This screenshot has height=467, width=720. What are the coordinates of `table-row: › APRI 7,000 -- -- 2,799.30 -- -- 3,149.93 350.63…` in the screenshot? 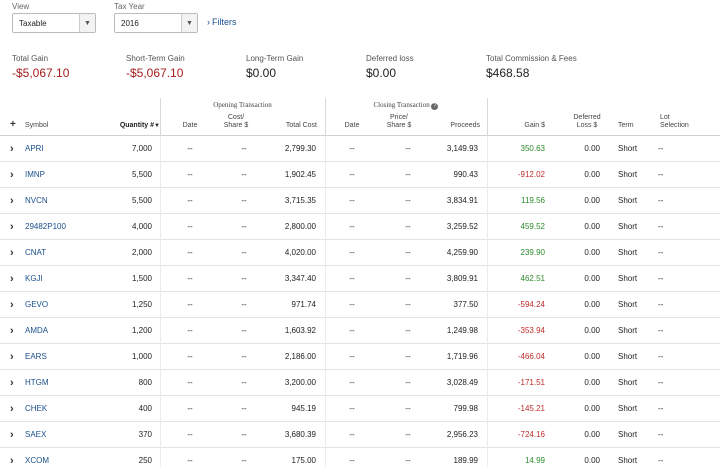 It's located at (360, 149).